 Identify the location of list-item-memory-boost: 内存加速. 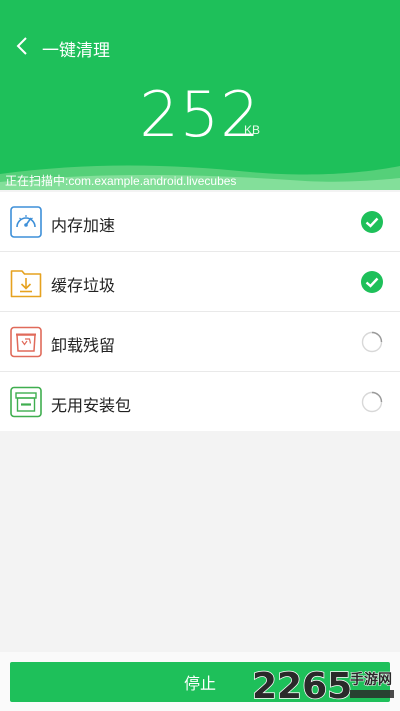
(200, 222).